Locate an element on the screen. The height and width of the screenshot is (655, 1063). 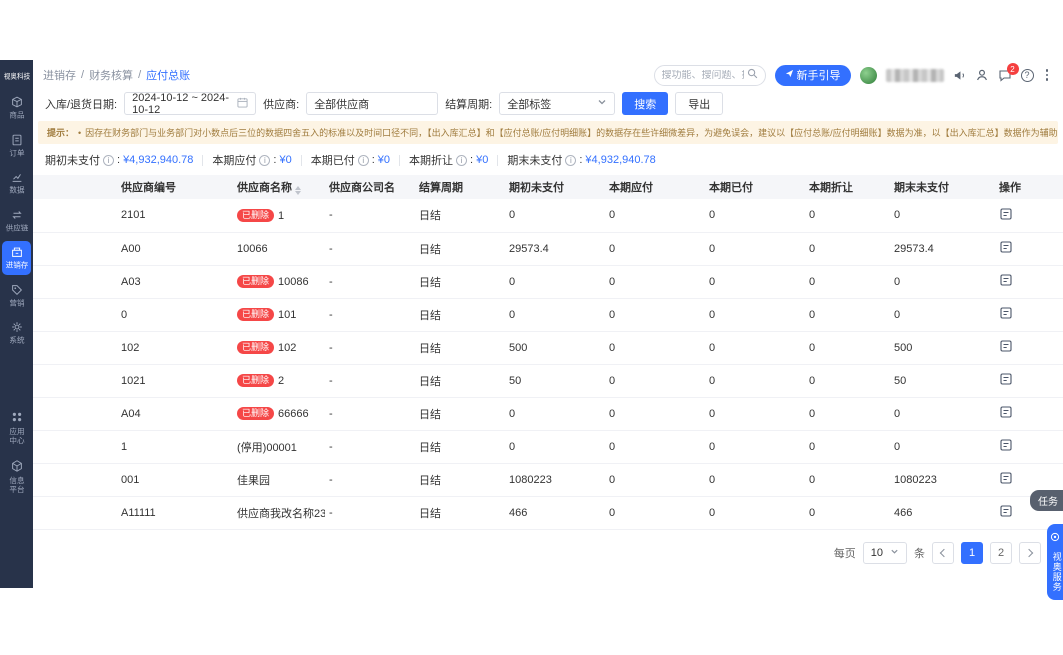
global-search-input is located at coordinates (702, 75).